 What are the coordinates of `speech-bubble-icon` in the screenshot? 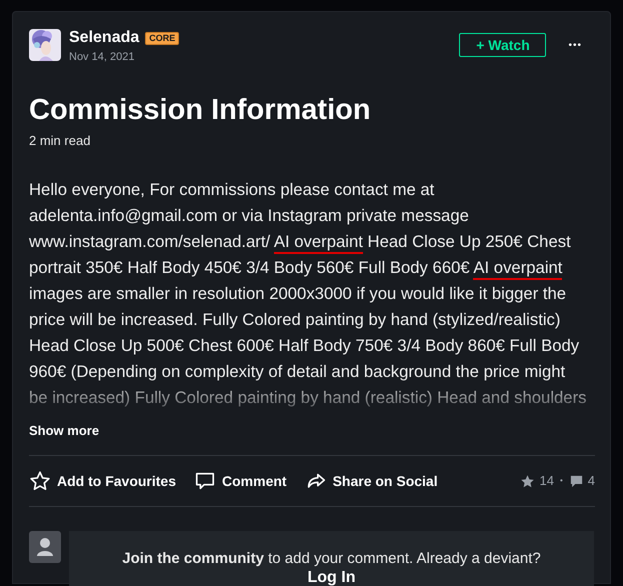 It's located at (205, 481).